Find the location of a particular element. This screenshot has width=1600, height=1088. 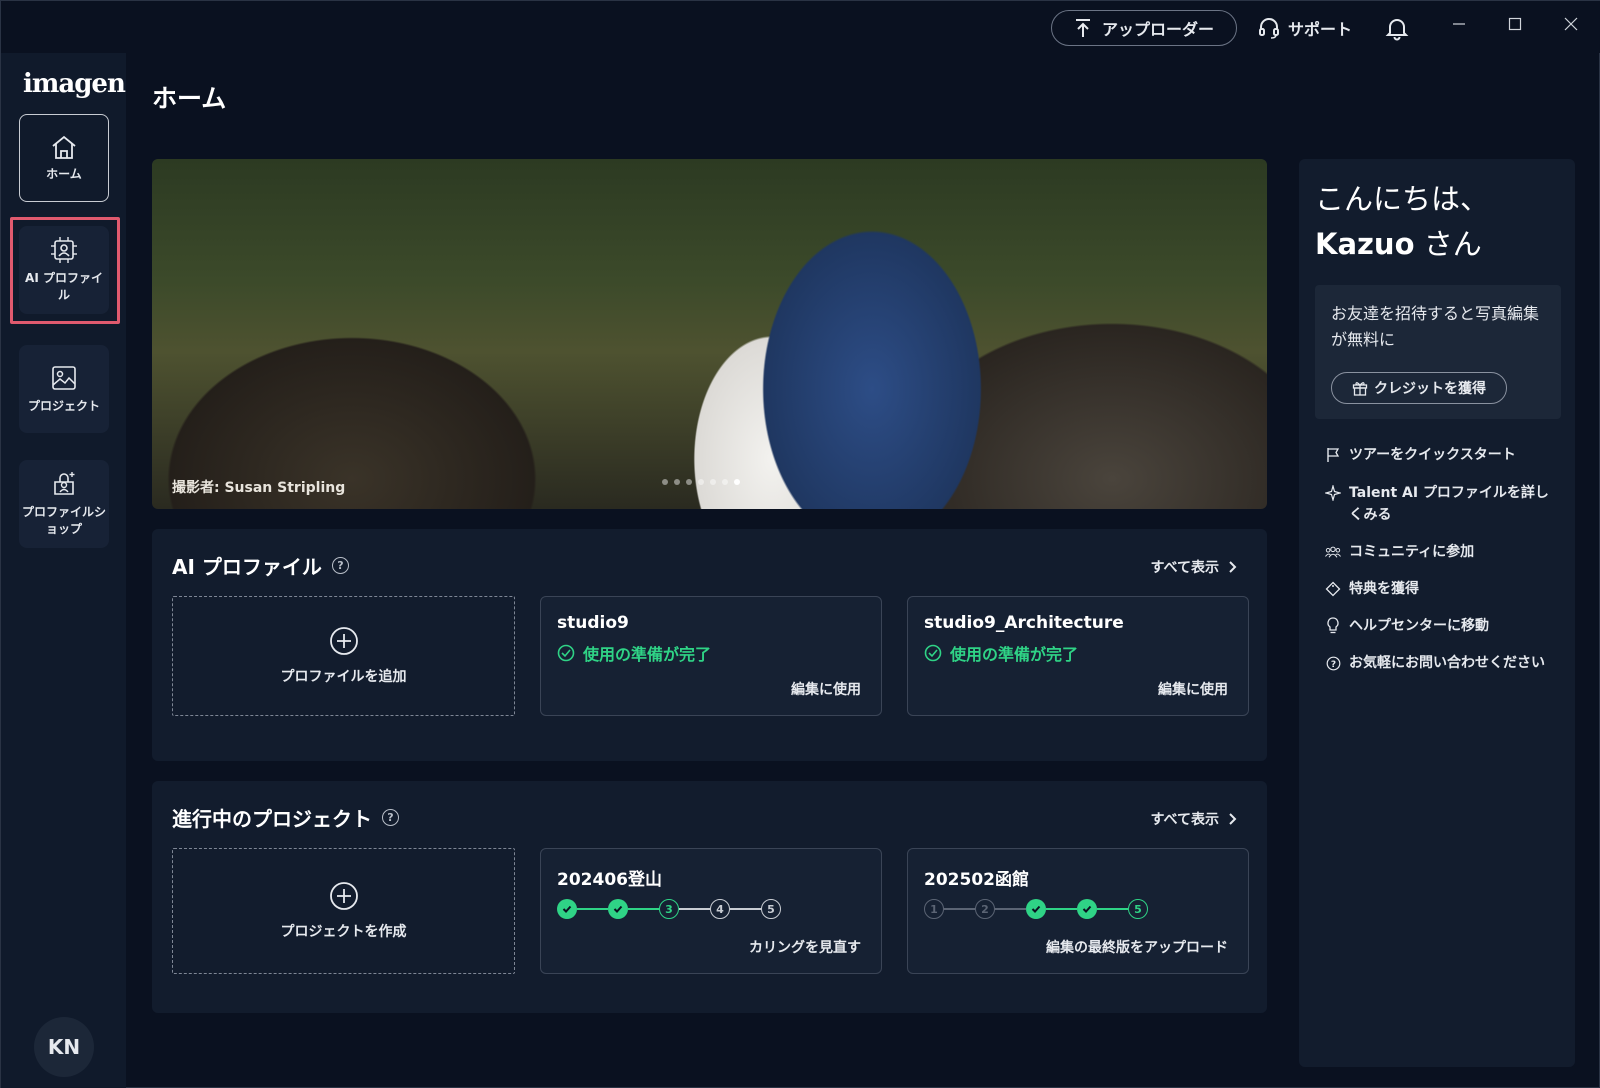

support-button: サポート is located at coordinates (1305, 28).